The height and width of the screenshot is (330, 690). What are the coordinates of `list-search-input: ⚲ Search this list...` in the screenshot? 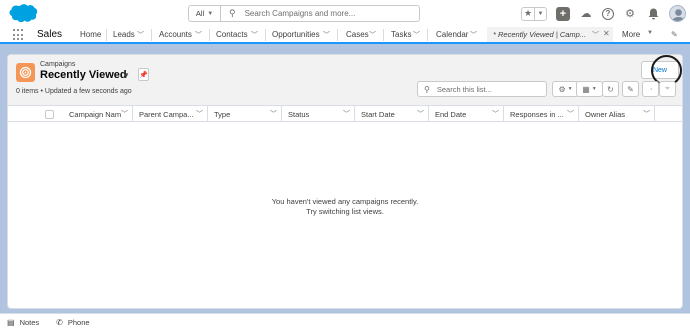 It's located at (482, 89).